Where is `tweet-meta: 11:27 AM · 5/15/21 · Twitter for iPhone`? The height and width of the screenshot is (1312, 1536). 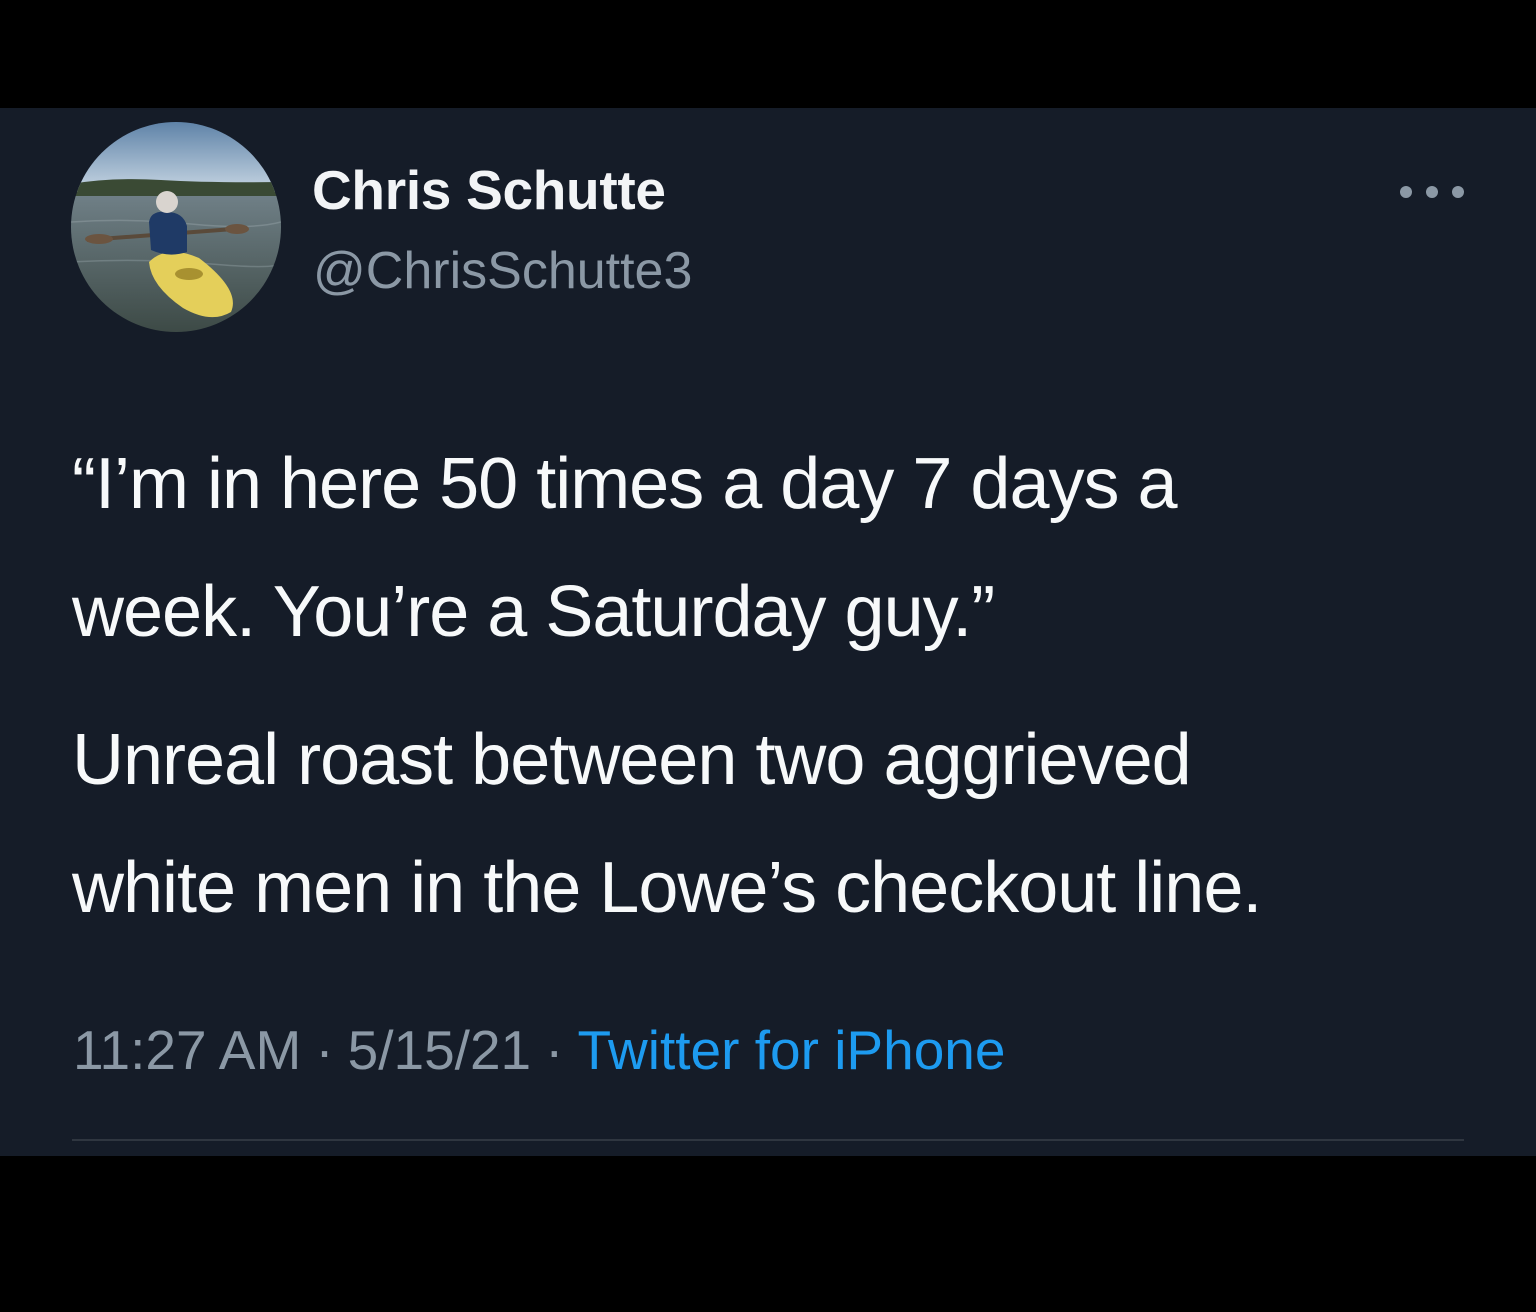
tweet-meta: 11:27 AM · 5/15/21 · Twitter for iPhone is located at coordinates (539, 1050).